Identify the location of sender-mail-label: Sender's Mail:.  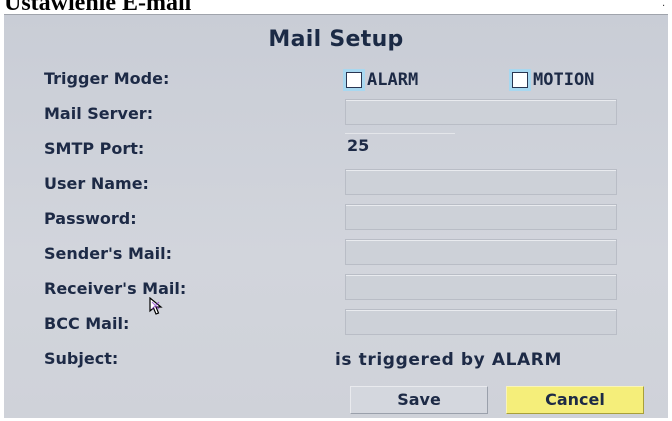
(108, 253).